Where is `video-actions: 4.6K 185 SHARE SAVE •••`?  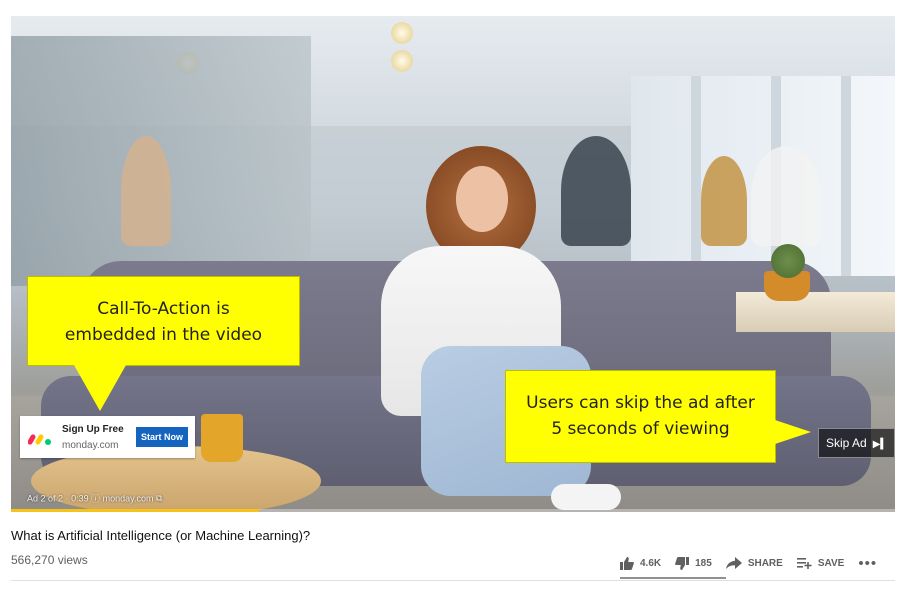
video-actions: 4.6K 185 SHARE SAVE ••• is located at coordinates (748, 563).